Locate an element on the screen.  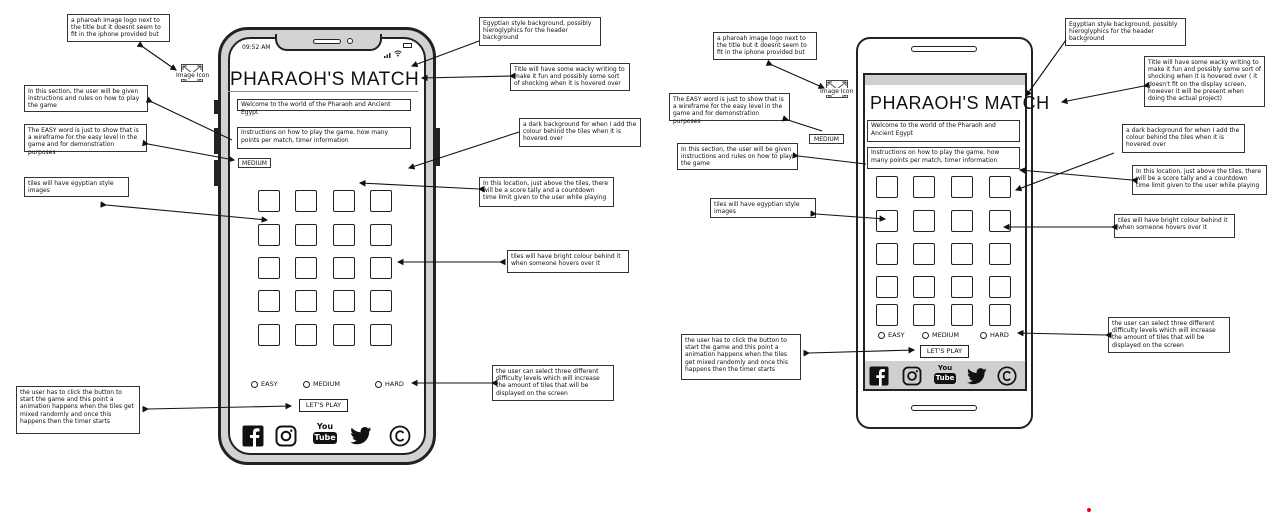
red-dot-marker is located at coordinates (1089, 510).